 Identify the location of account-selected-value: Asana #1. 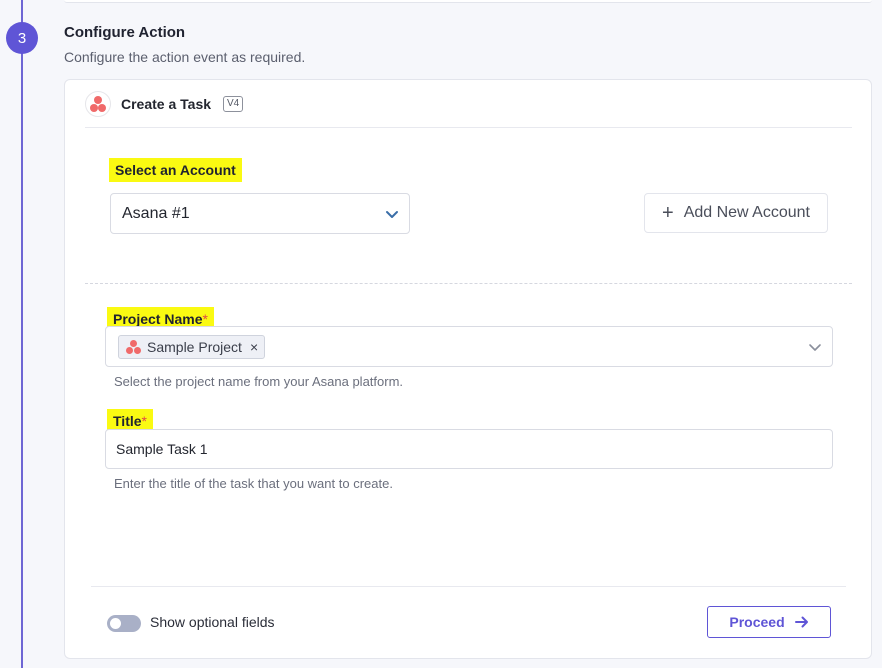
(156, 213).